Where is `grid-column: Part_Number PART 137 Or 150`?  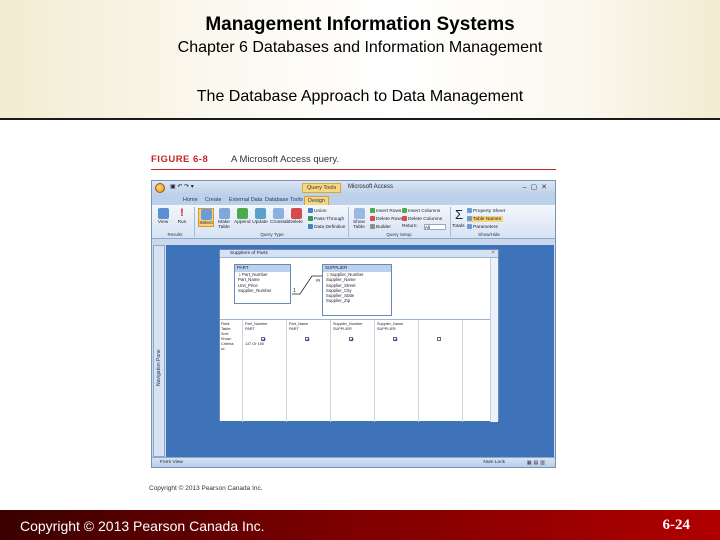
grid-column: Part_Number PART 137 Or 150 is located at coordinates (264, 371).